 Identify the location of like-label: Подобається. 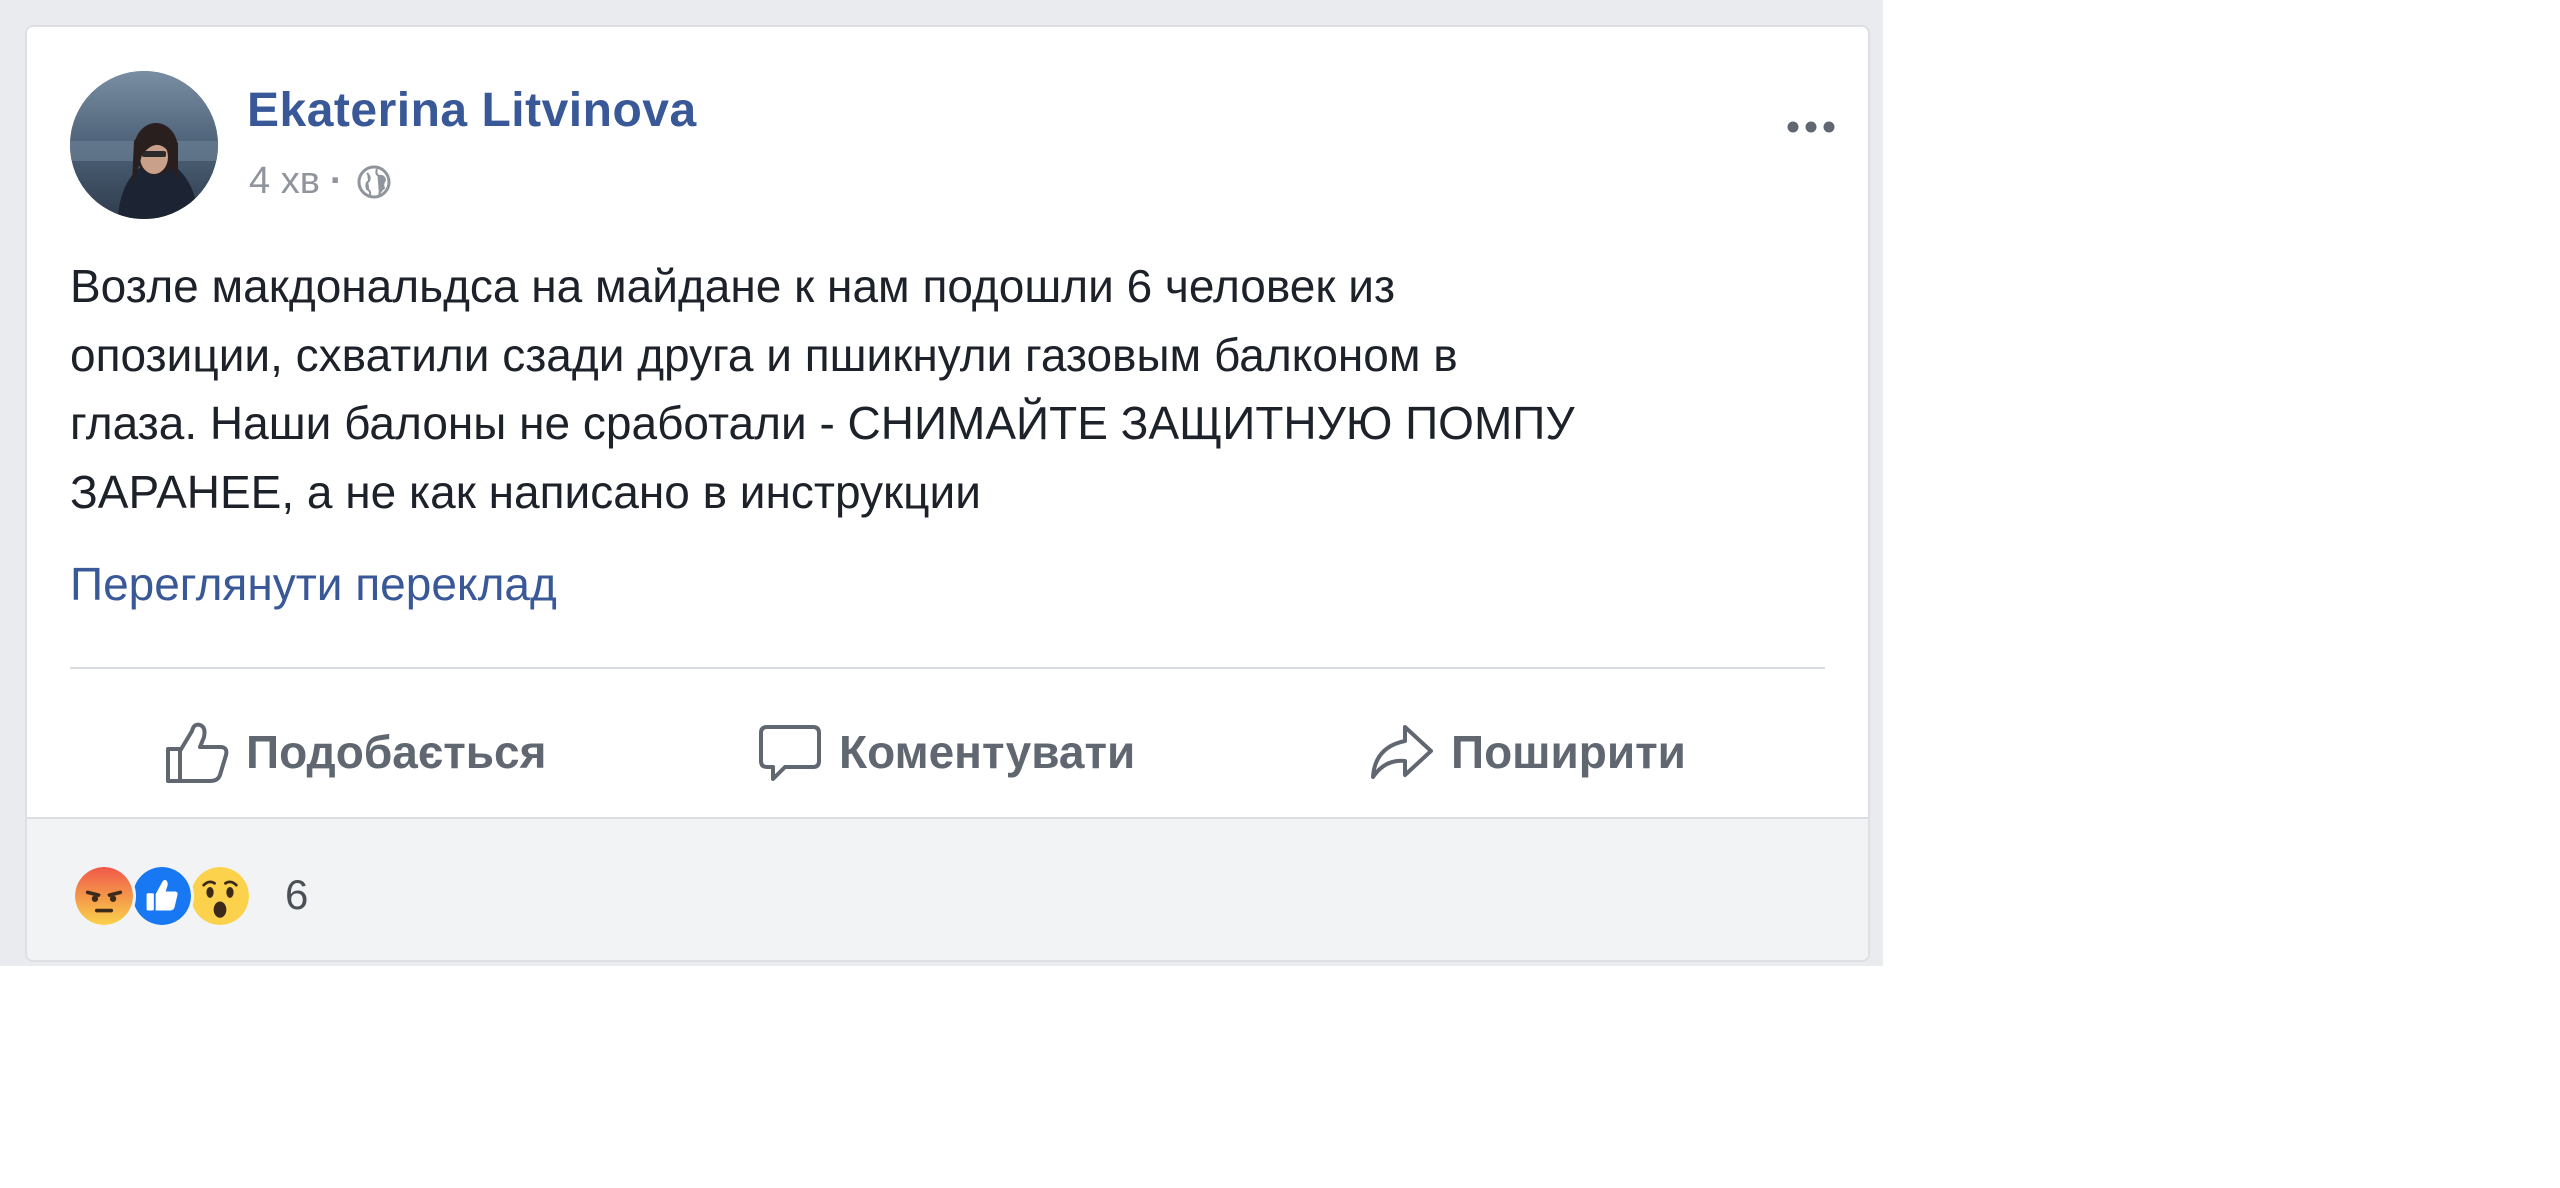
(396, 752).